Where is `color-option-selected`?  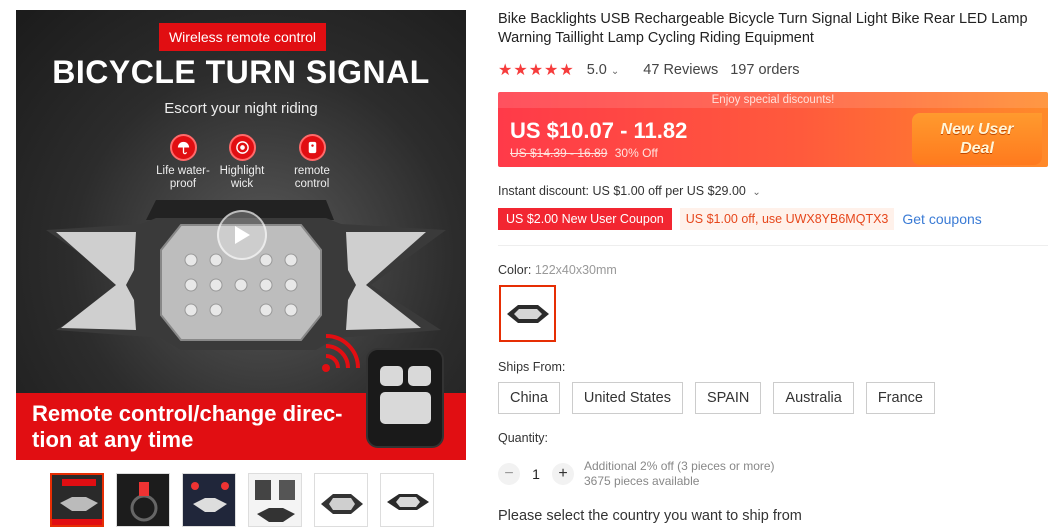
color-option-selected is located at coordinates (527, 313).